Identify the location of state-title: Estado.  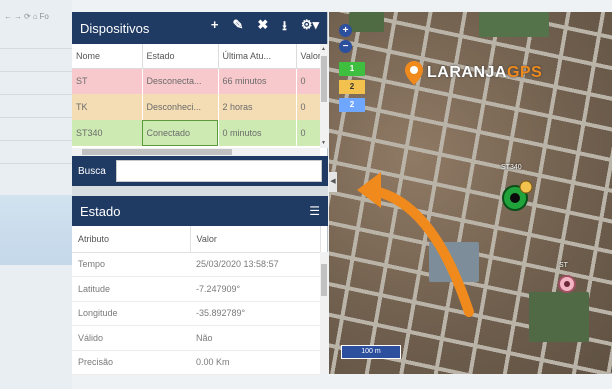
(100, 211).